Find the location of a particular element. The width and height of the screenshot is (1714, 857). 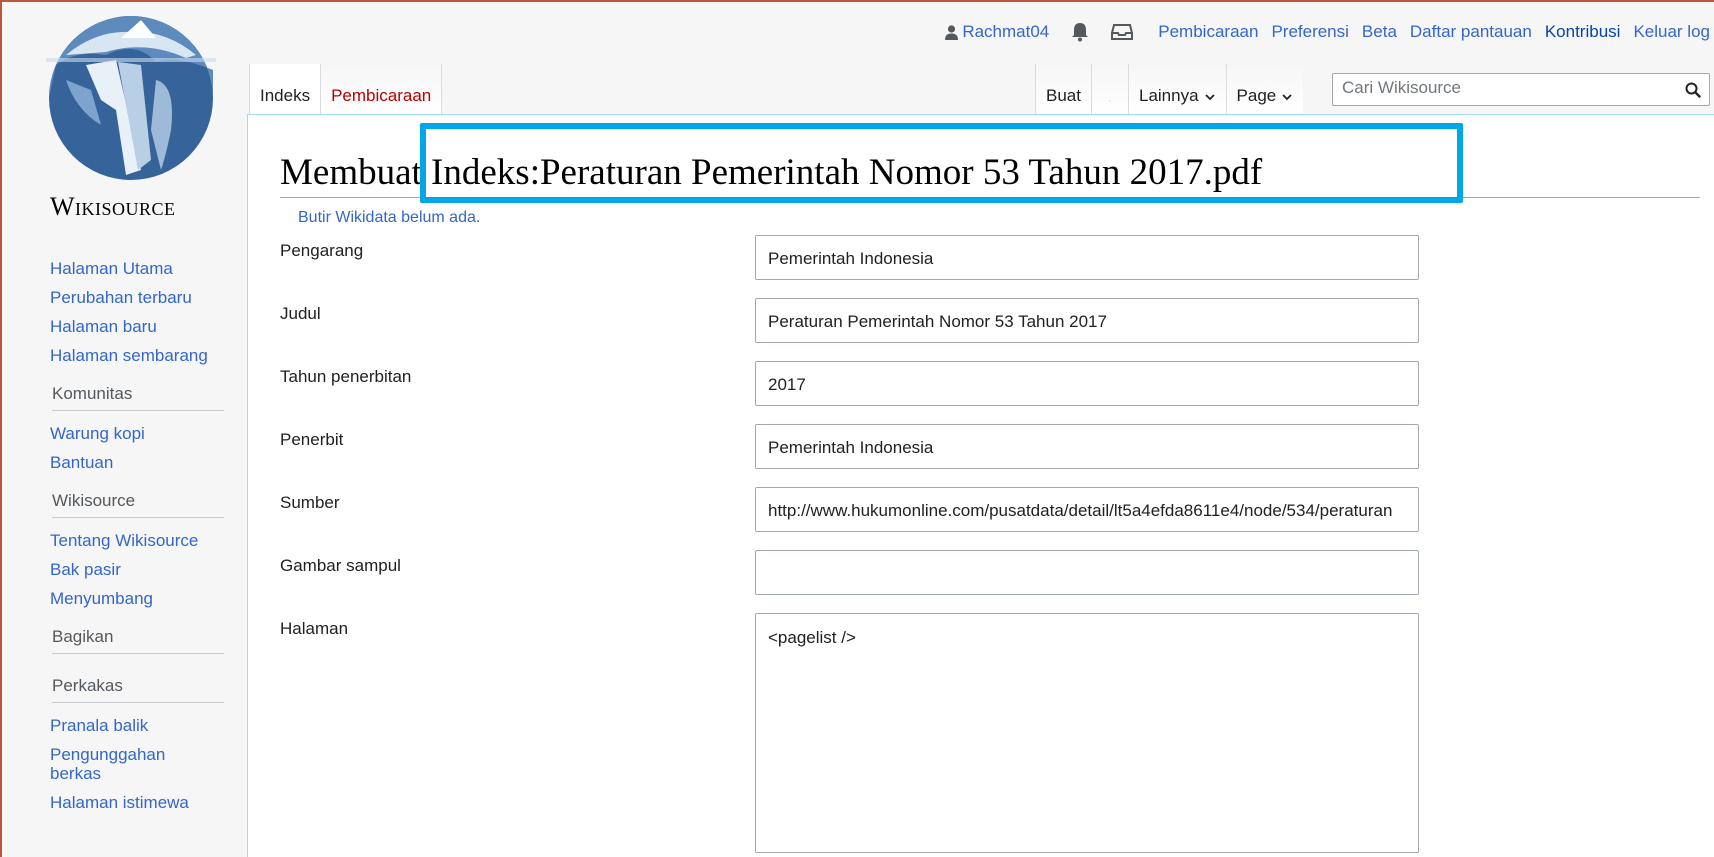

notices-tray-icon is located at coordinates (1122, 32).